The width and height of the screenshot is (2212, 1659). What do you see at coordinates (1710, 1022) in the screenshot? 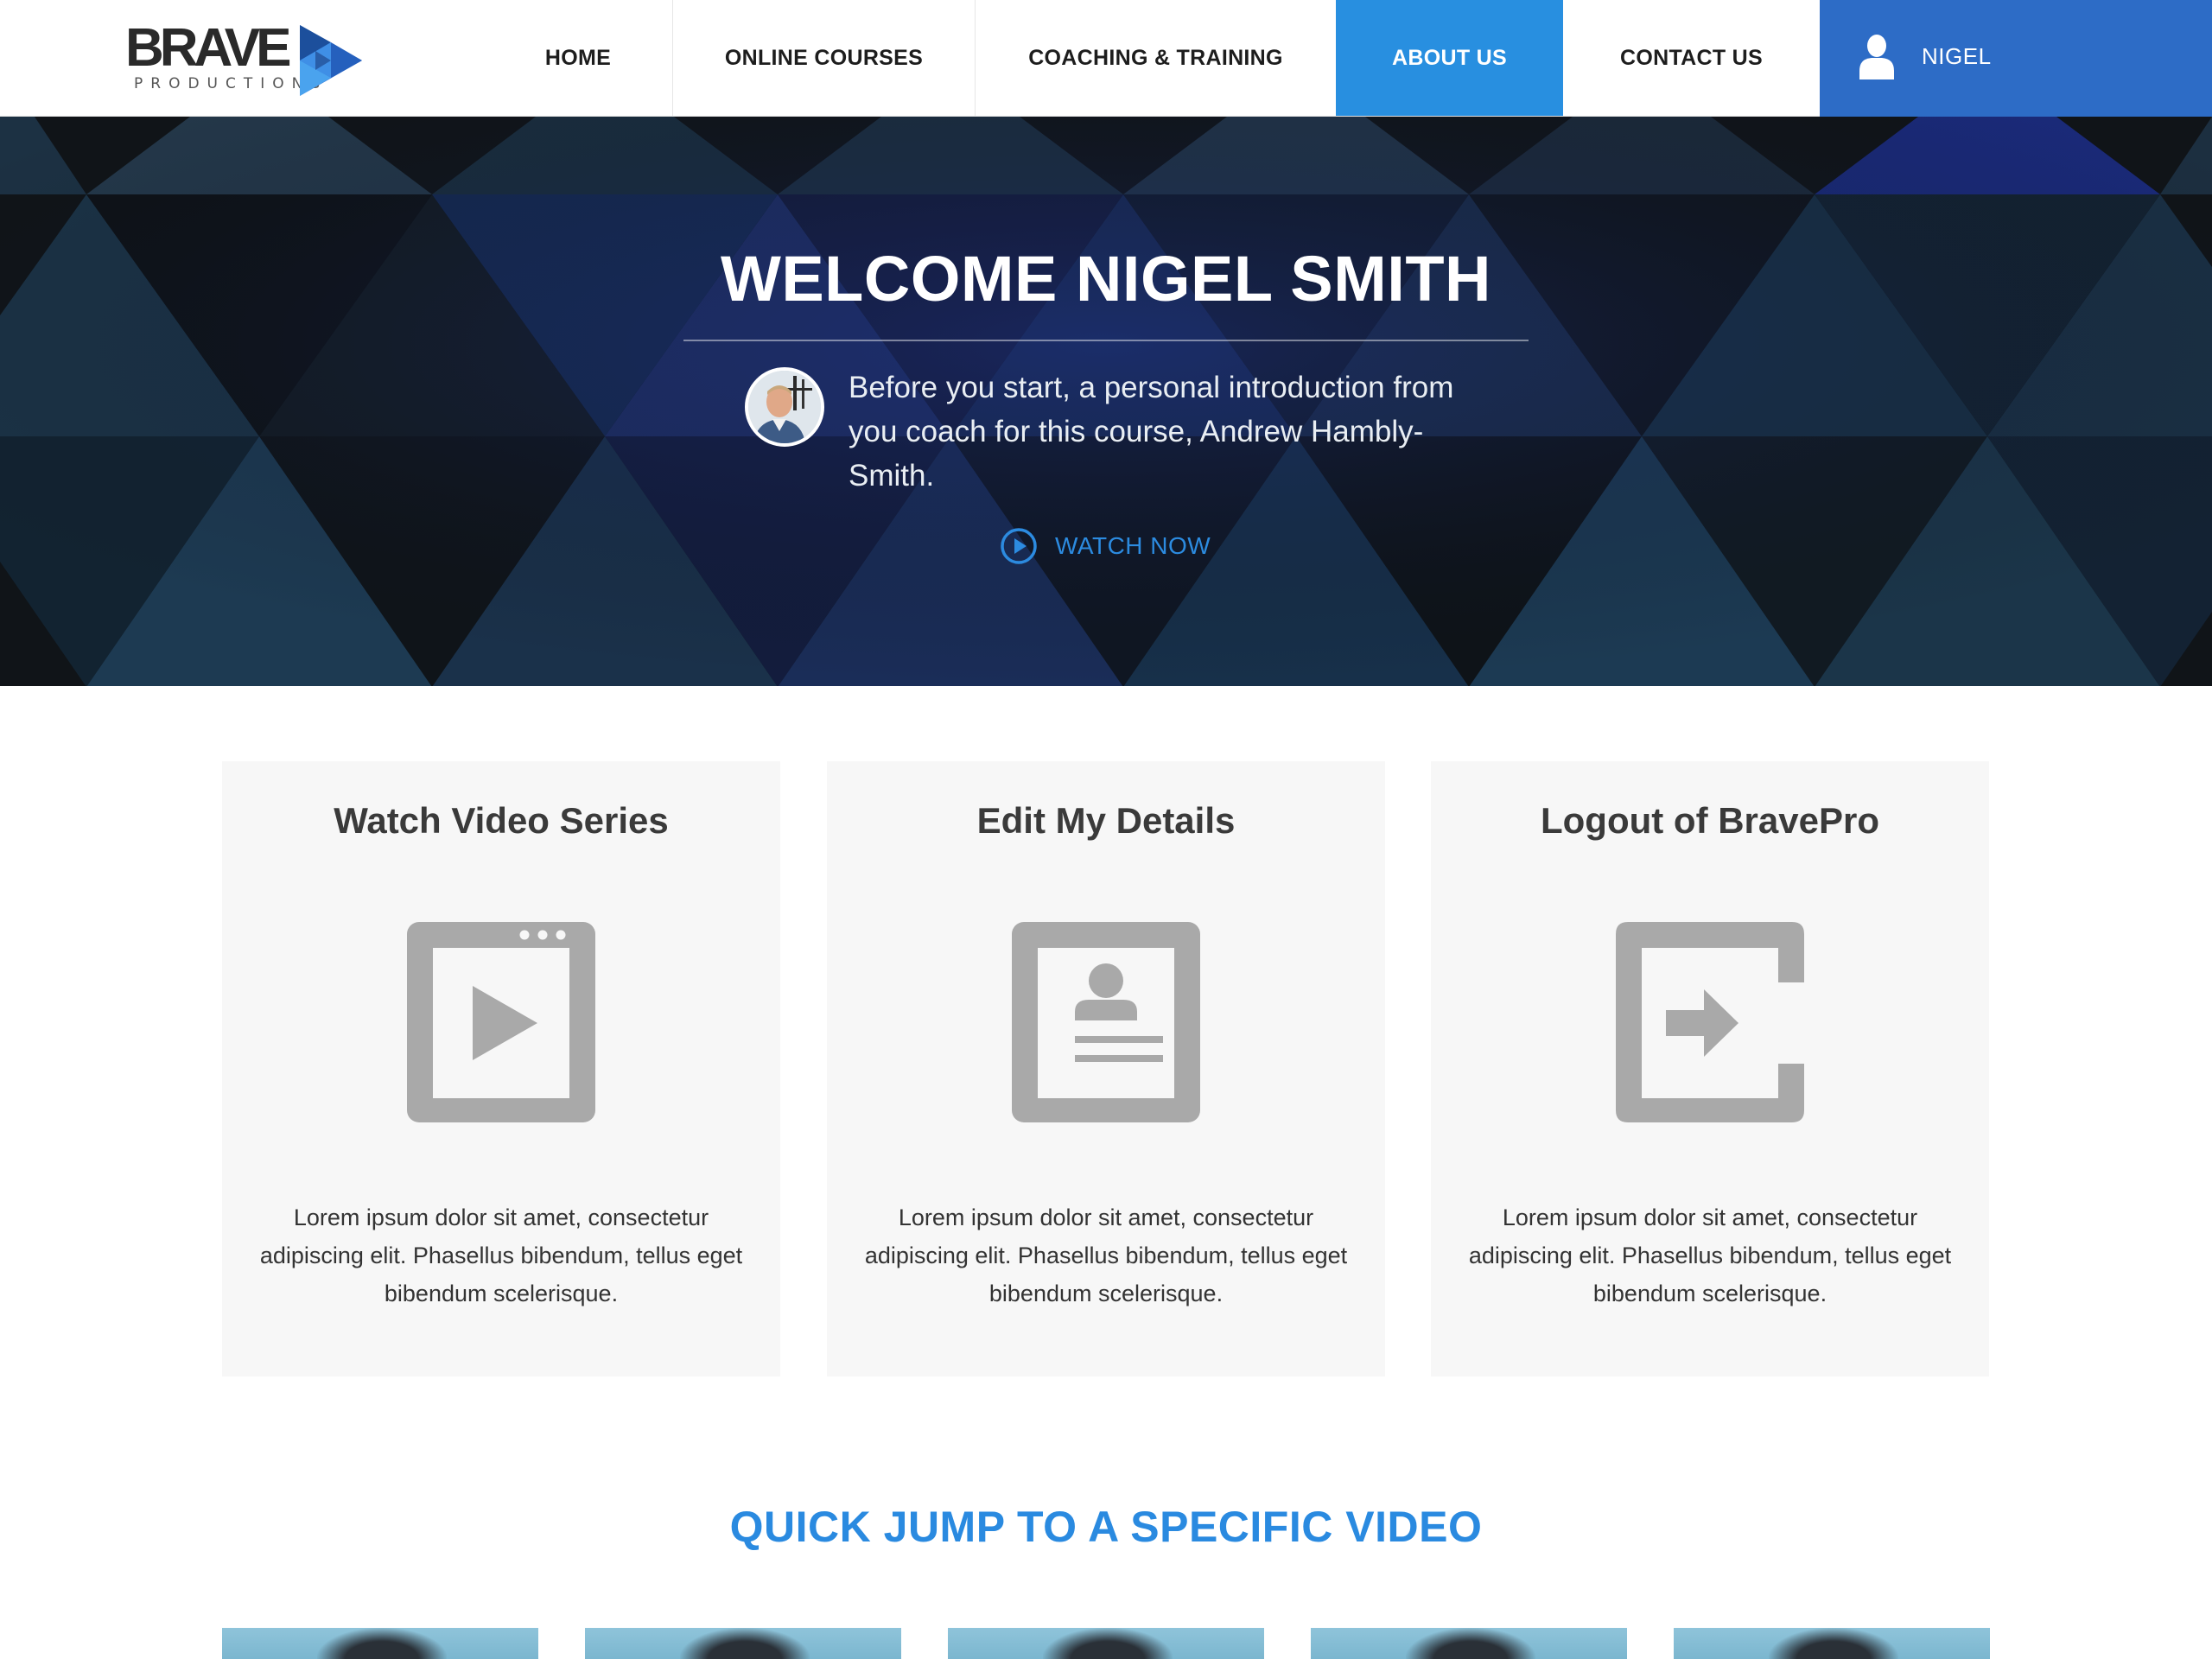
I see `logout-icon` at bounding box center [1710, 1022].